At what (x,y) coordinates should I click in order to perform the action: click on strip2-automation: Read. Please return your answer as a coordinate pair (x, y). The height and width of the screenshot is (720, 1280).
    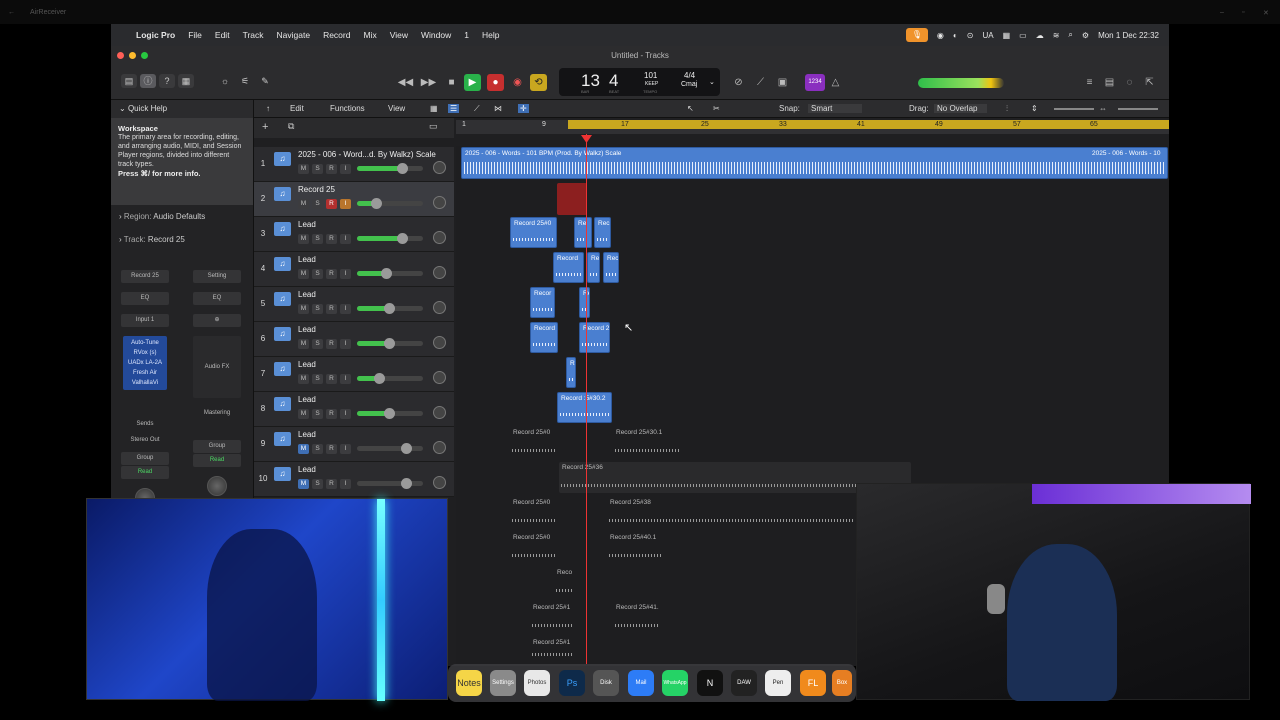
    Looking at the image, I should click on (217, 460).